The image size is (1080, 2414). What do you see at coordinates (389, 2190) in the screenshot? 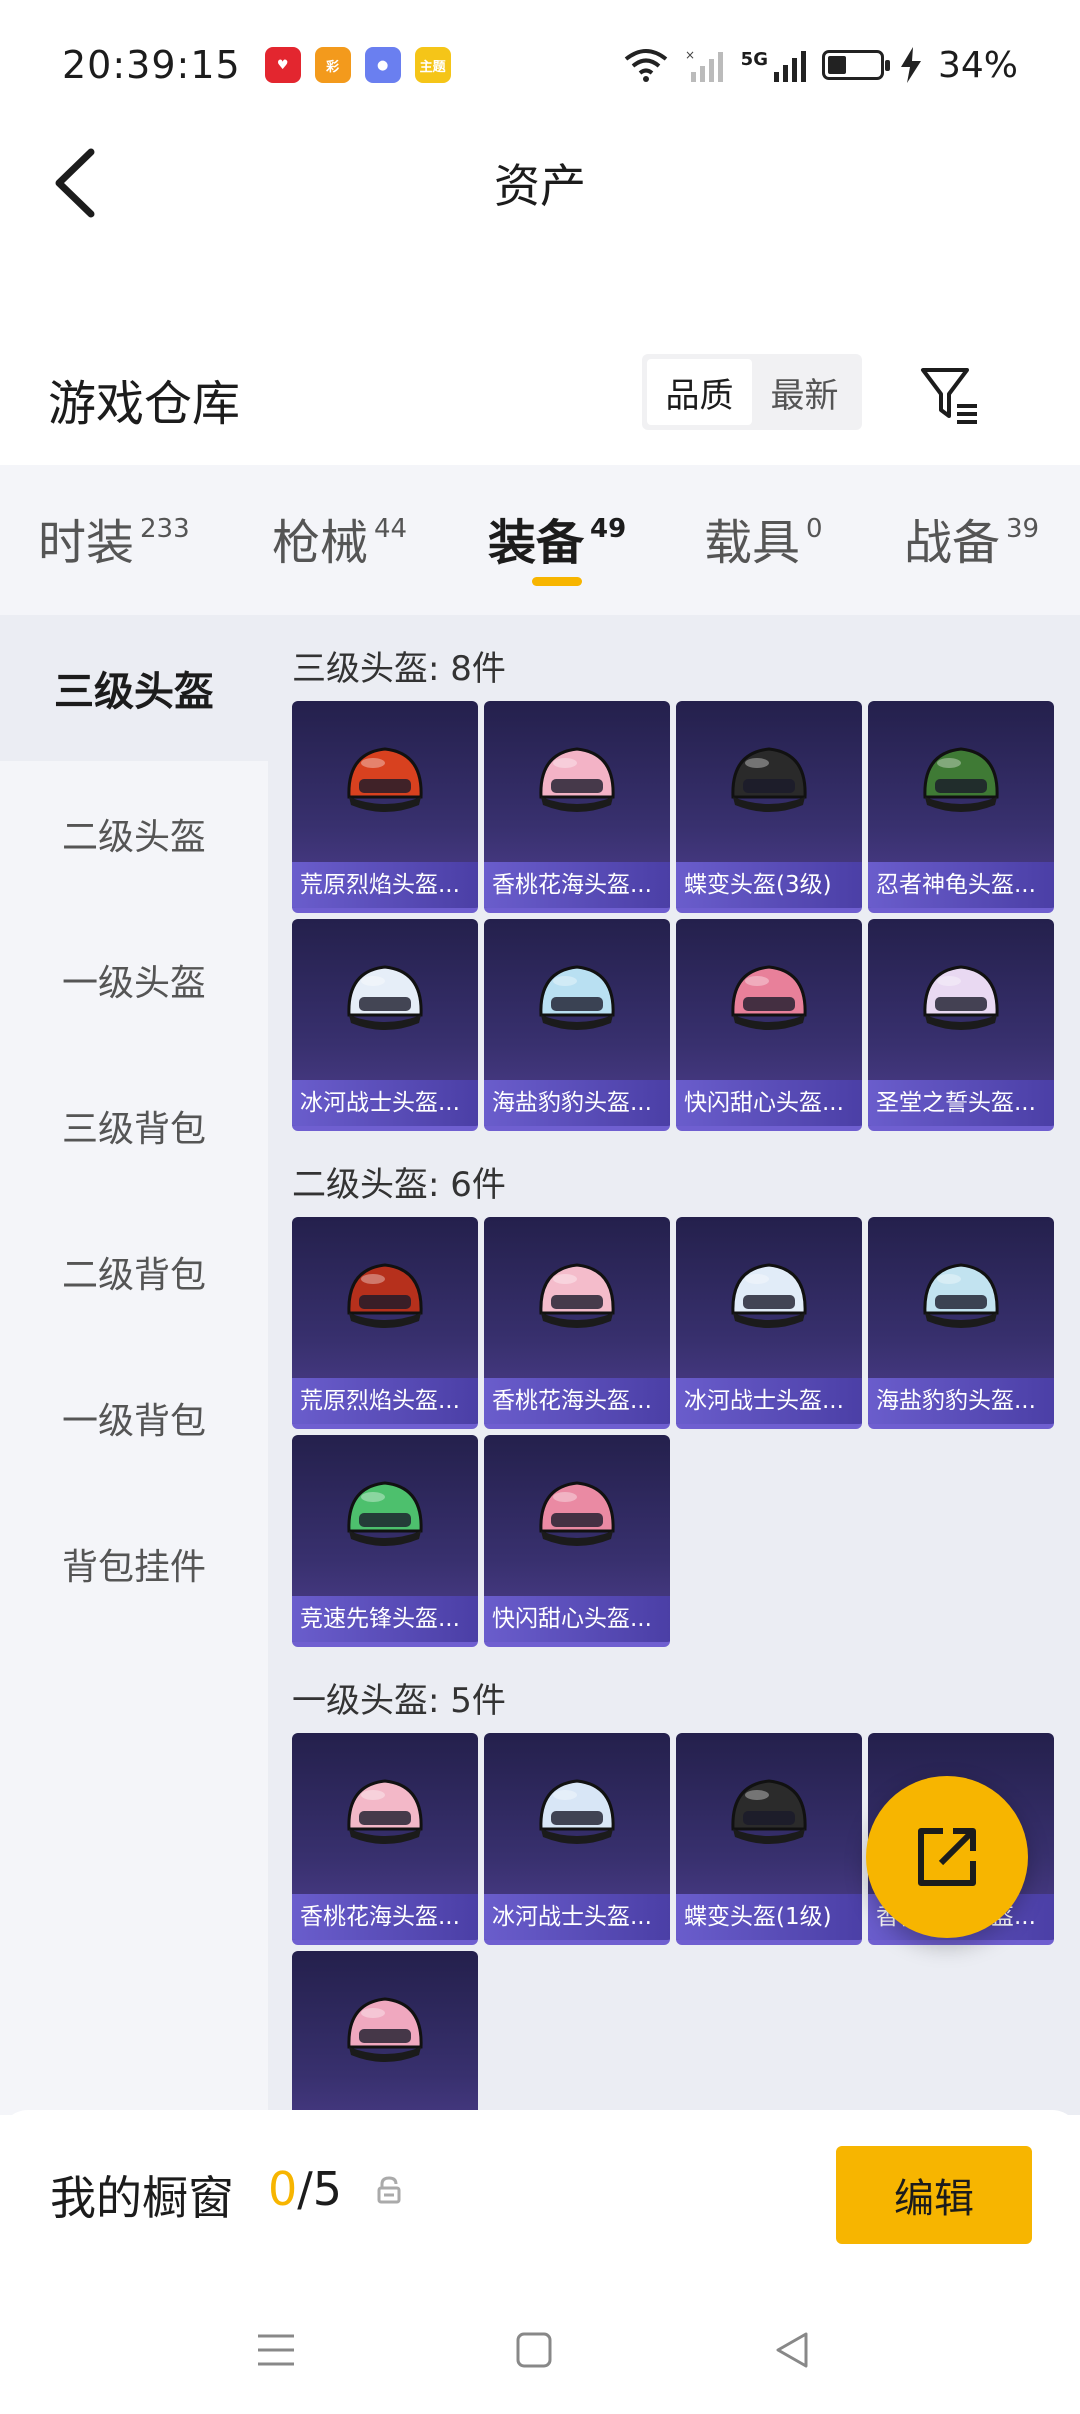
I see `lock-icon` at bounding box center [389, 2190].